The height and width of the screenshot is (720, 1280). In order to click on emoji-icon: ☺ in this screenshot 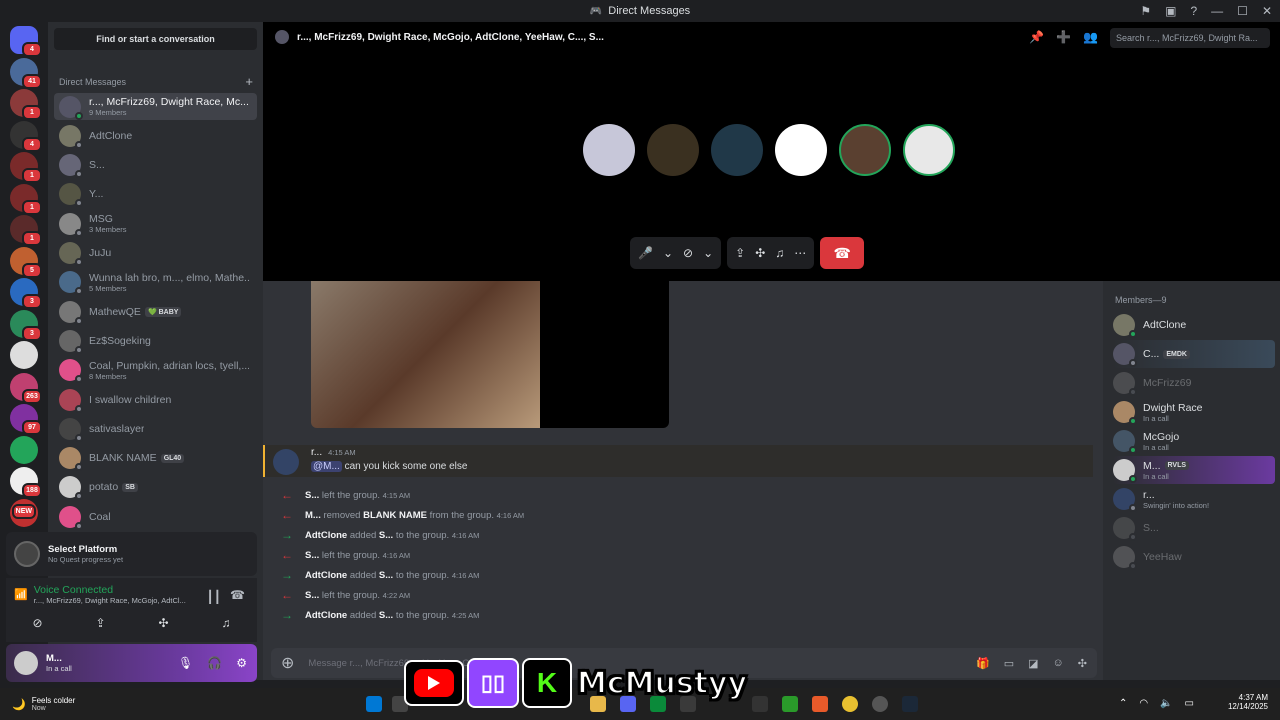, I will do `click(1058, 663)`.